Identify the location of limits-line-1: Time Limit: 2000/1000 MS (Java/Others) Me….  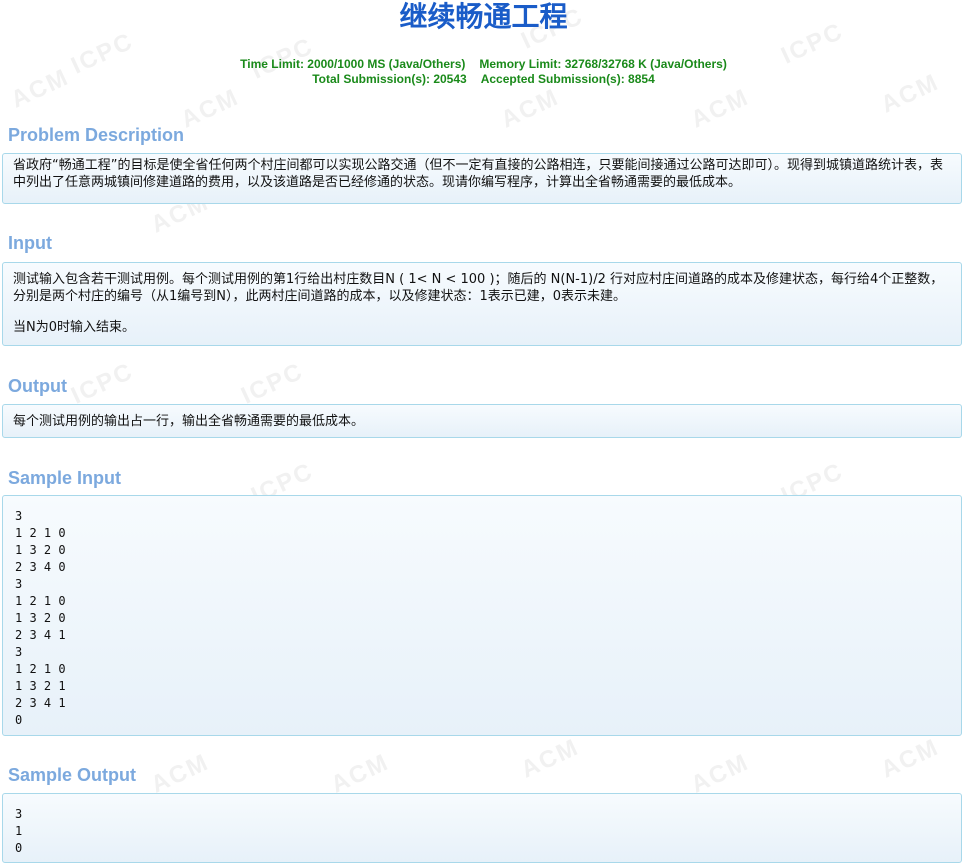
(483, 64).